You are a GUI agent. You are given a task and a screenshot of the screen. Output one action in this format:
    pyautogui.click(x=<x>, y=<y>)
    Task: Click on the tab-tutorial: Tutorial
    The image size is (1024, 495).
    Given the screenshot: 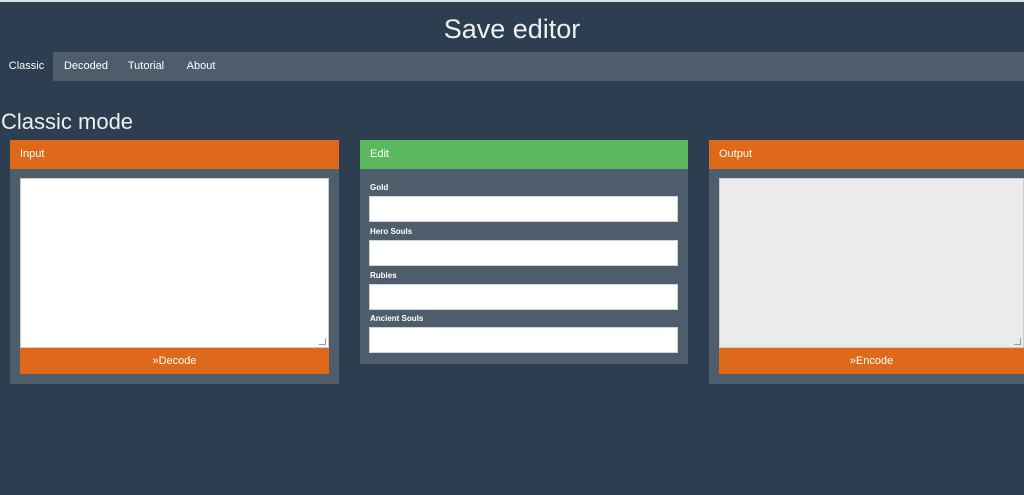 What is the action you would take?
    pyautogui.click(x=146, y=66)
    